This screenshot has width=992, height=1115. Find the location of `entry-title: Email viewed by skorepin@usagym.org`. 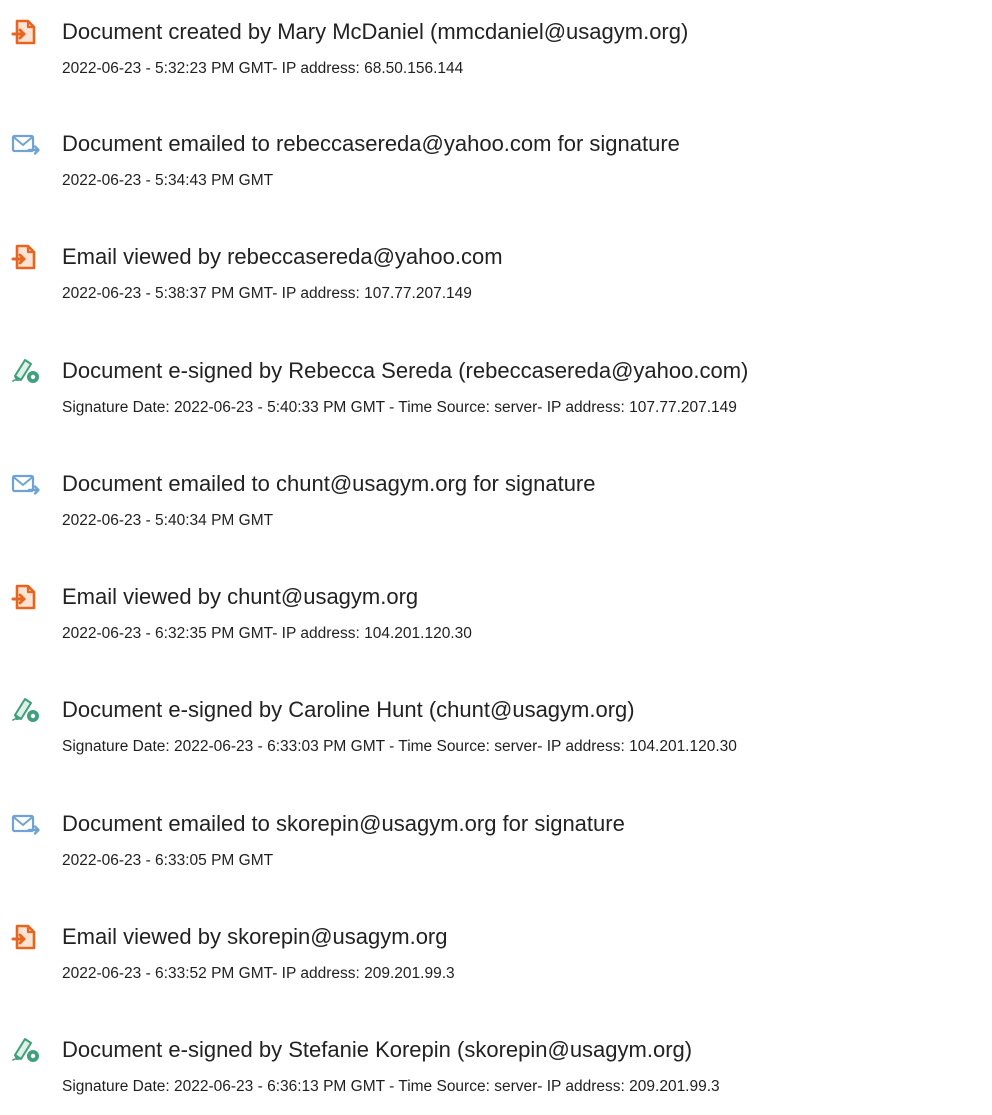

entry-title: Email viewed by skorepin@usagym.org is located at coordinates (255, 936).